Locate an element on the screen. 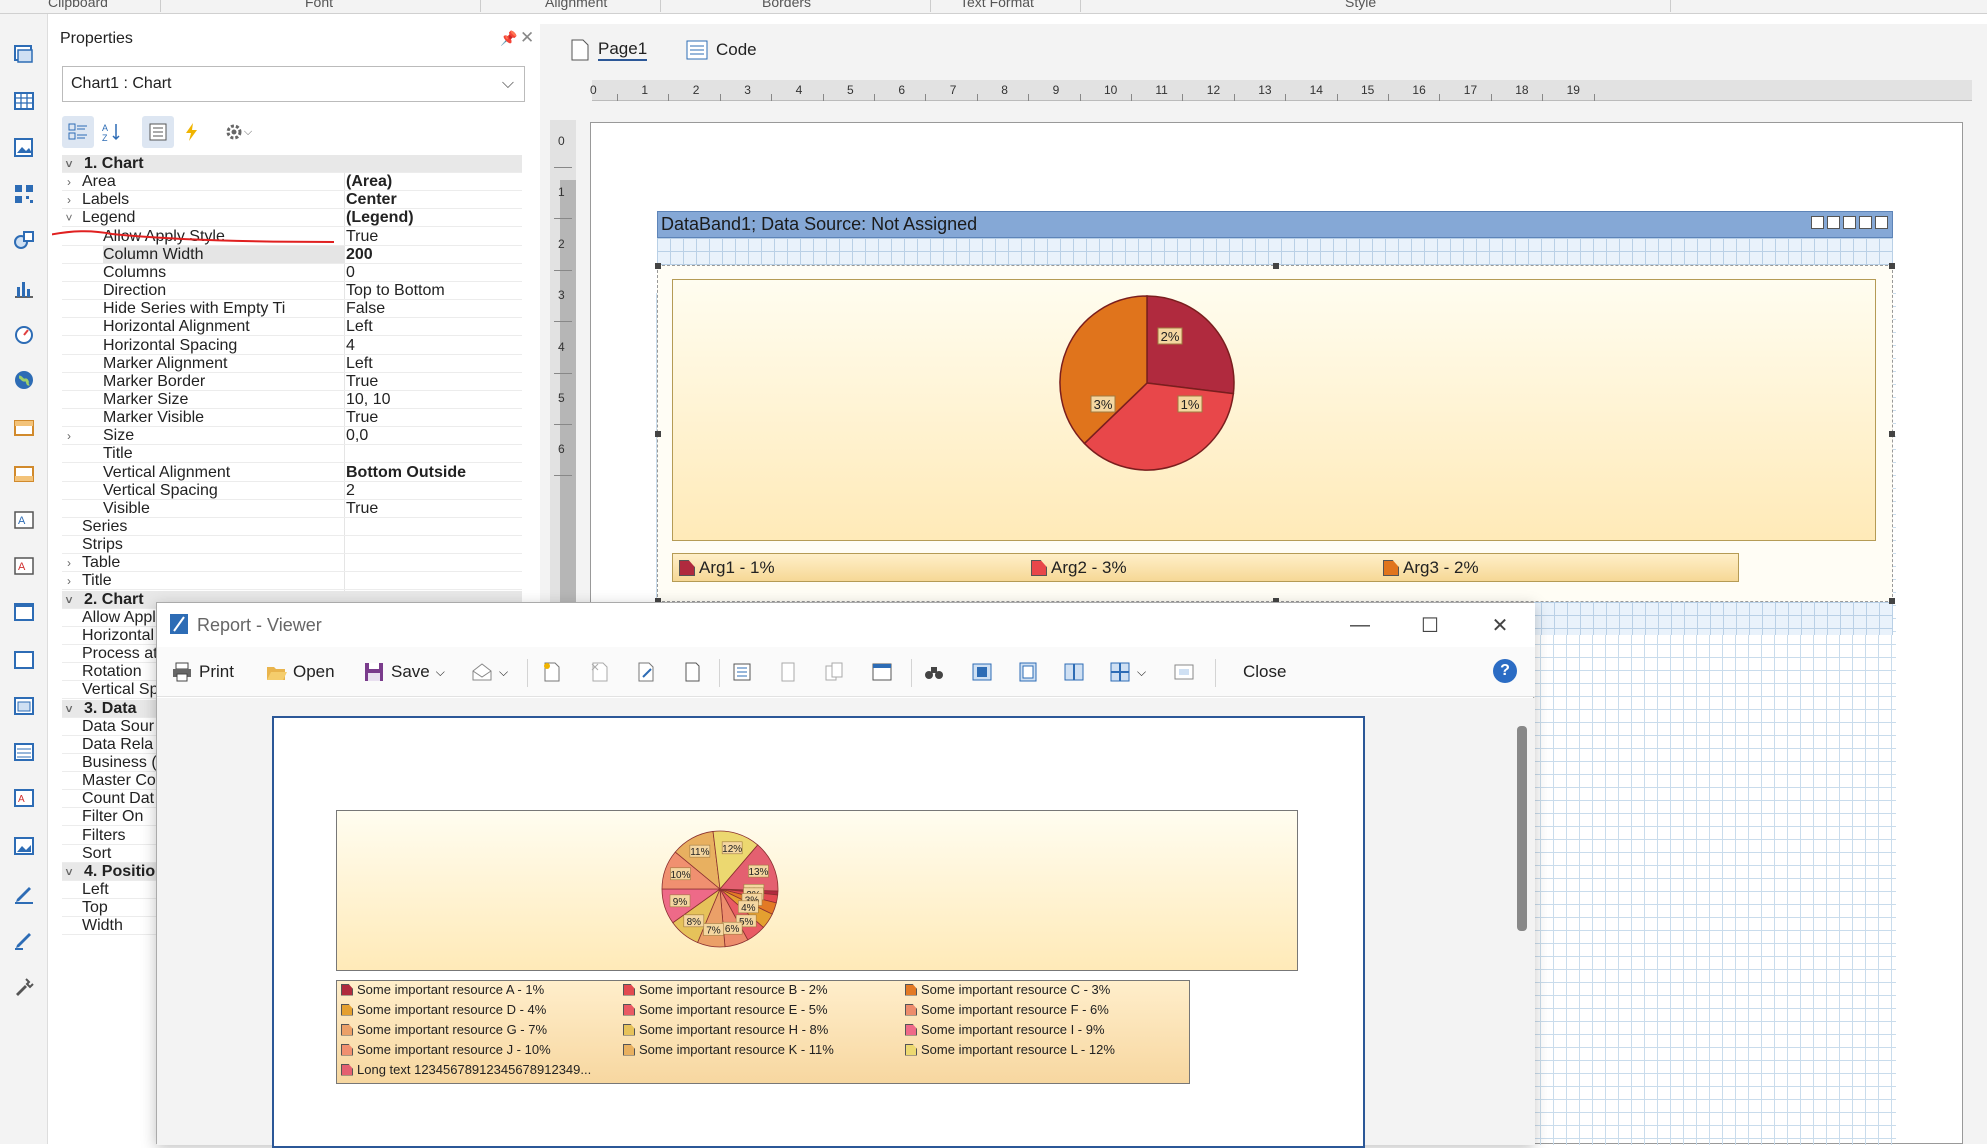 Image resolution: width=1987 pixels, height=1148 pixels. component-selector: Chart1 : Chart ⌵ is located at coordinates (293, 84).